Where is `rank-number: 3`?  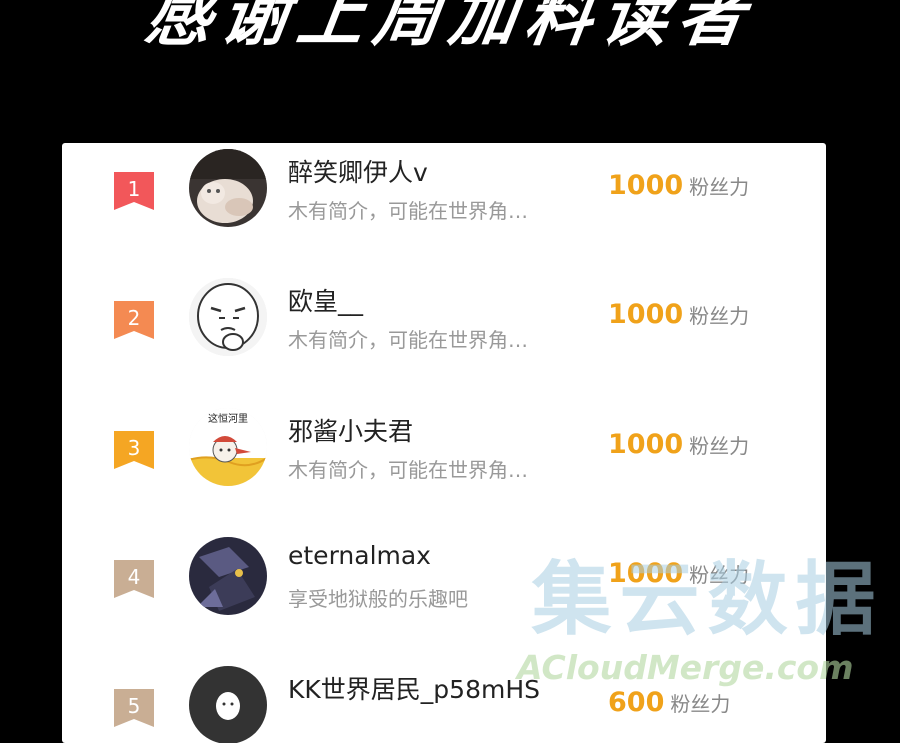
rank-number: 3 is located at coordinates (134, 448).